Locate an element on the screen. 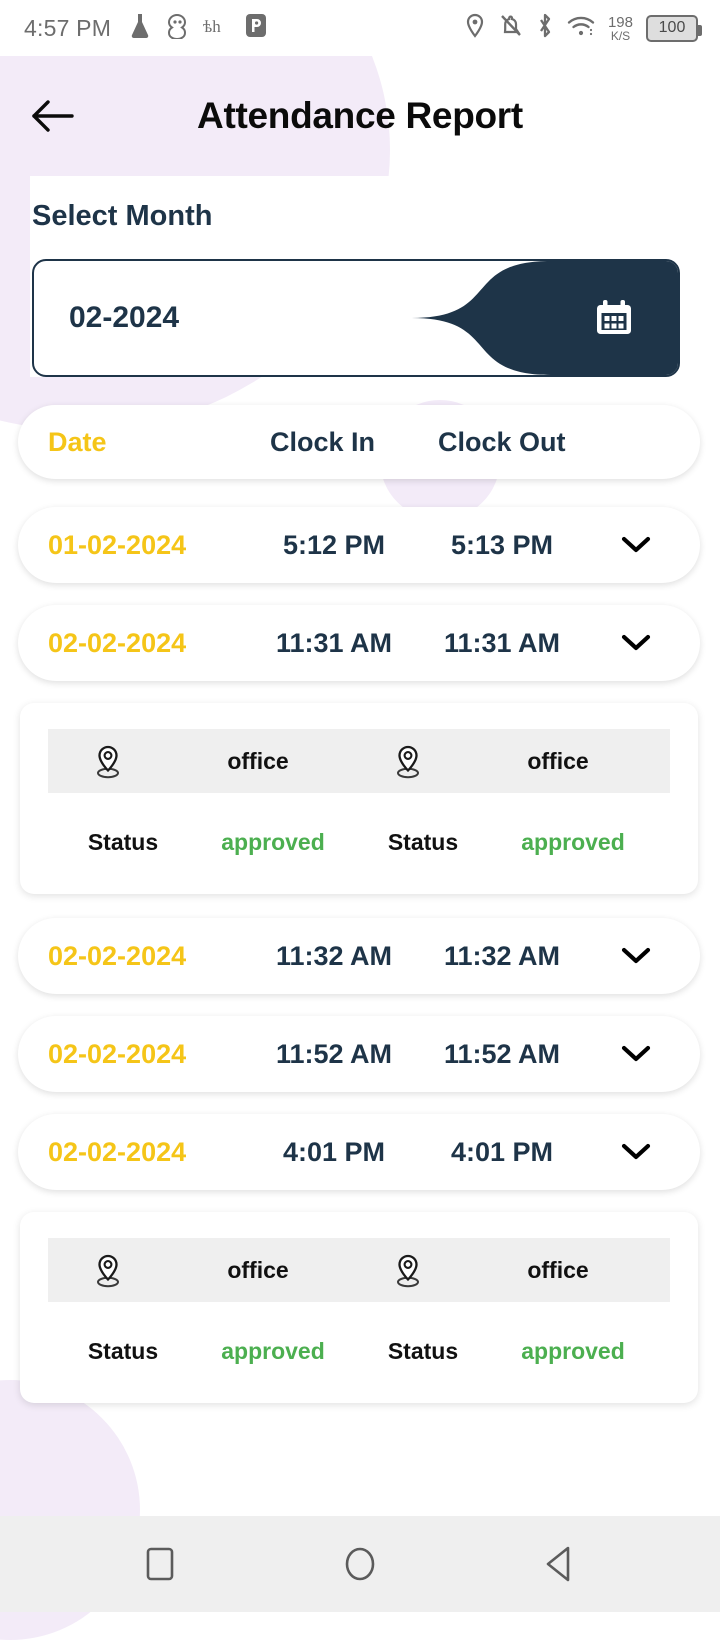 The image size is (720, 1640). column-header-date: Date is located at coordinates (77, 441).